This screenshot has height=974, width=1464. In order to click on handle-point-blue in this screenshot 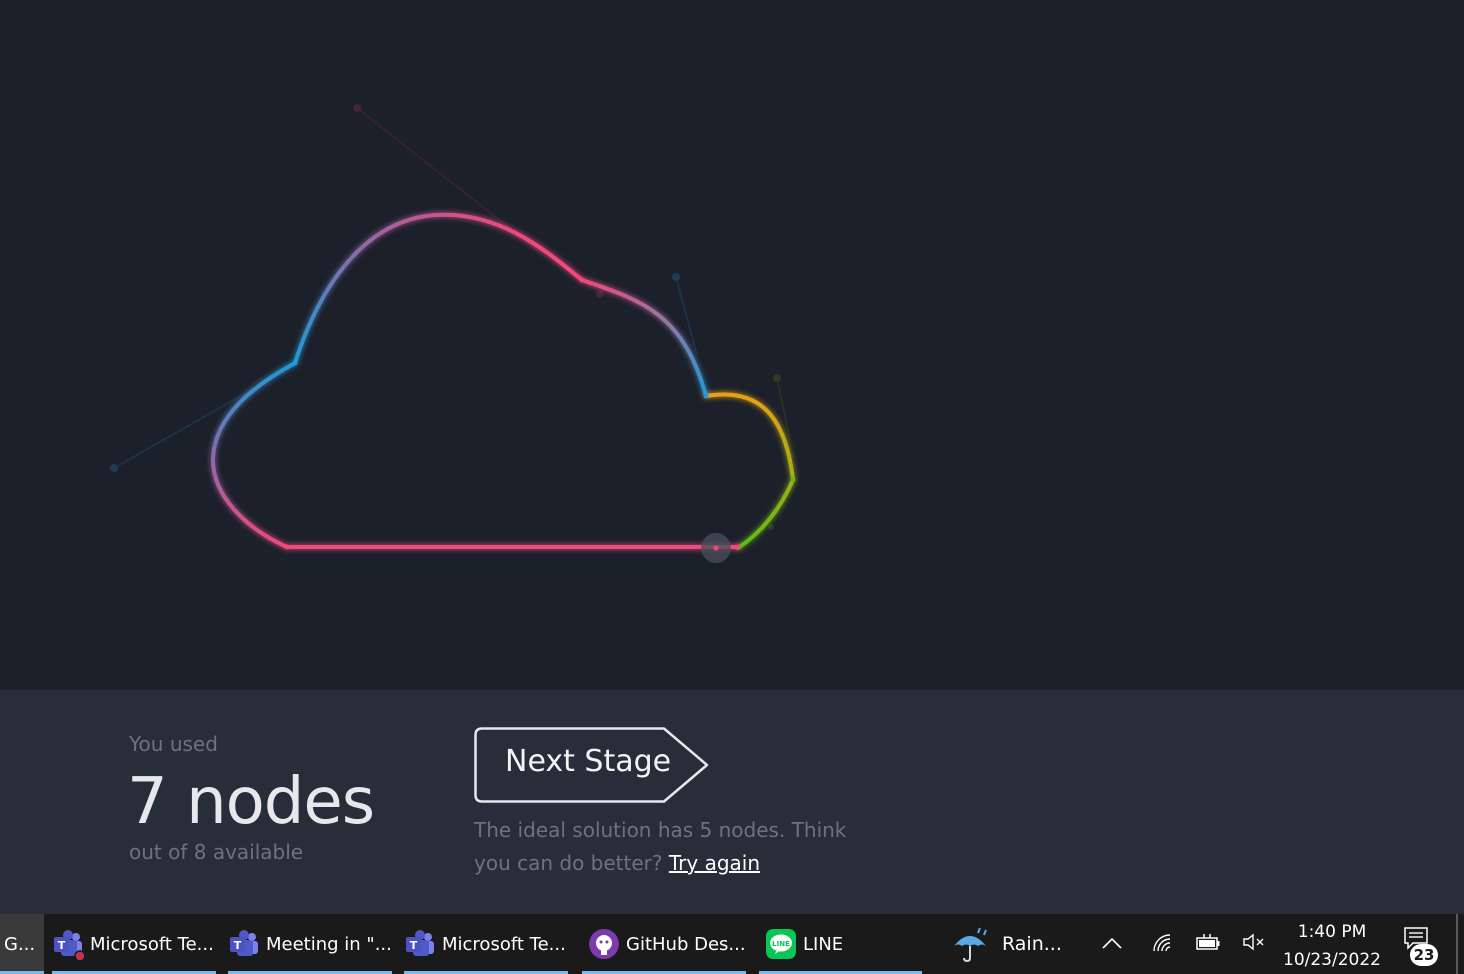, I will do `click(114, 468)`.